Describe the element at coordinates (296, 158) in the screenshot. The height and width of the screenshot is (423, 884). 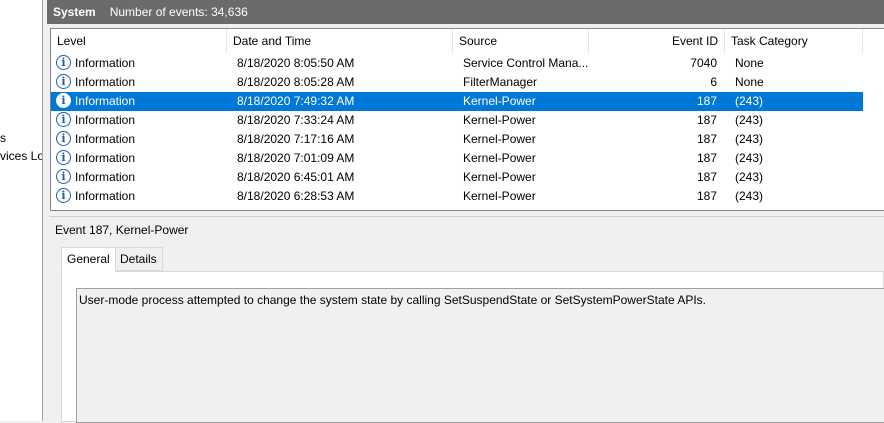
I see `cell-date-time: 8/18/2020 7:01:09 AM` at that location.